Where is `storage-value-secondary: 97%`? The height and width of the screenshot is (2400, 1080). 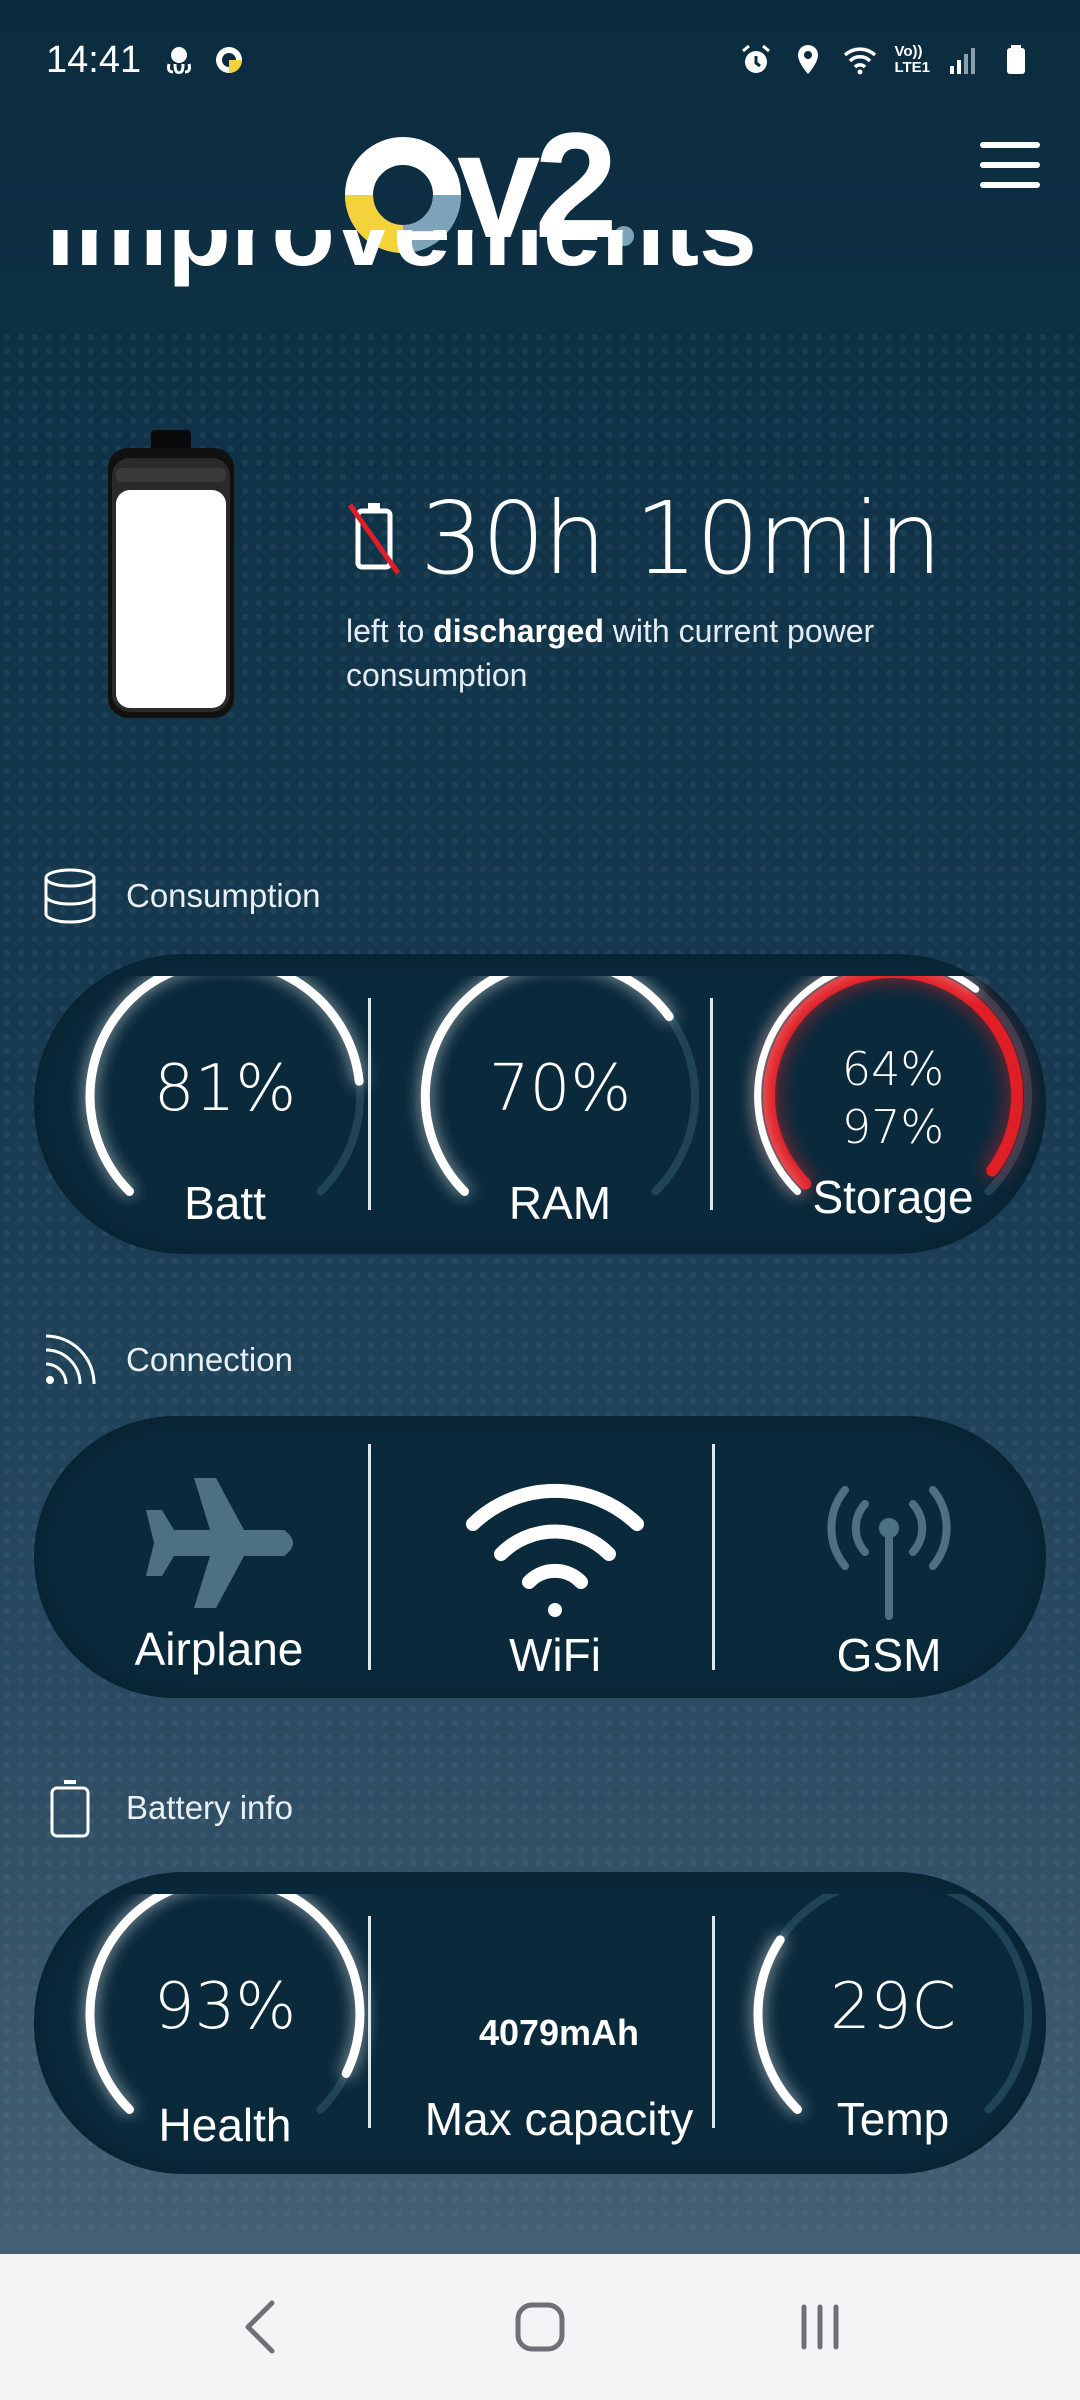
storage-value-secondary: 97% is located at coordinates (893, 1127).